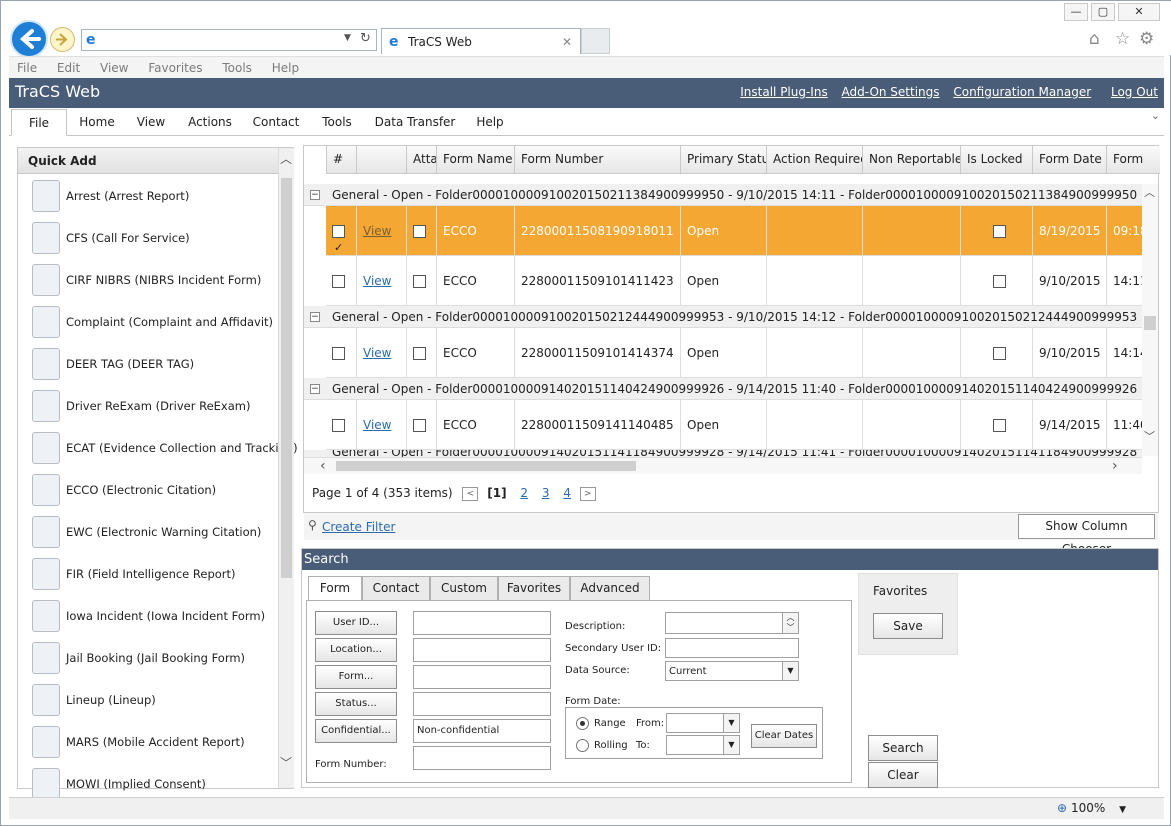  What do you see at coordinates (1122, 39) in the screenshot?
I see `favorites-star-icon: ☆` at bounding box center [1122, 39].